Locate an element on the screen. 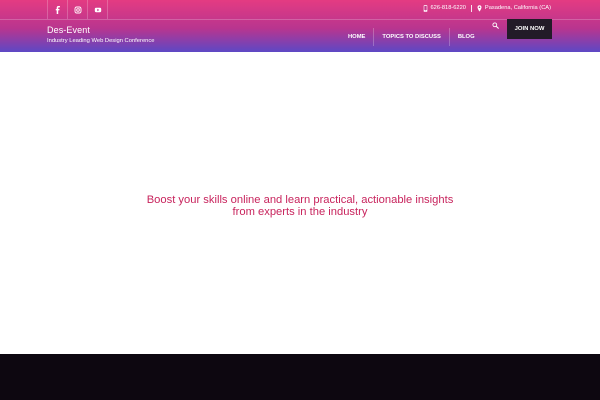  instagram-link is located at coordinates (78, 9).